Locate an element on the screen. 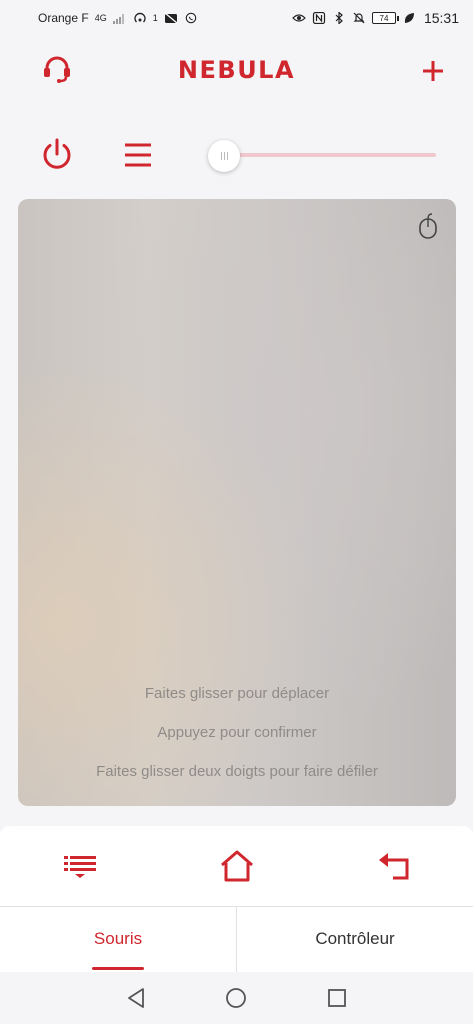 The image size is (473, 1024). whatsapp-icon is located at coordinates (191, 18).